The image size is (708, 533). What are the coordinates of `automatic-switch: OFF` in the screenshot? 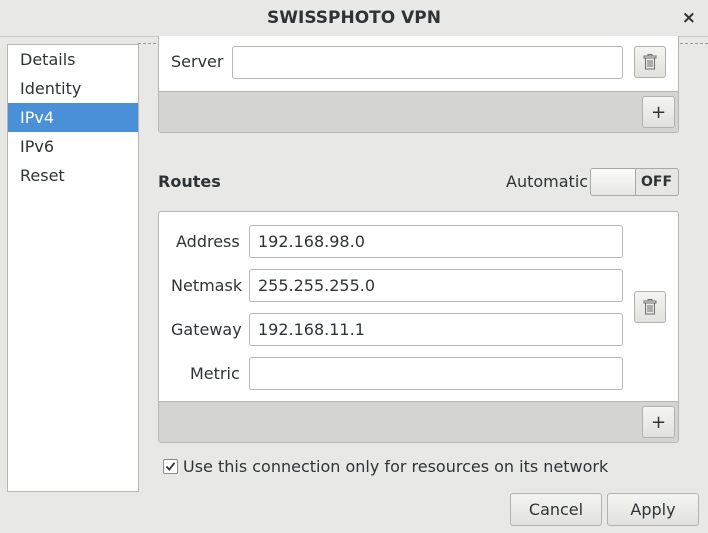 It's located at (634, 182).